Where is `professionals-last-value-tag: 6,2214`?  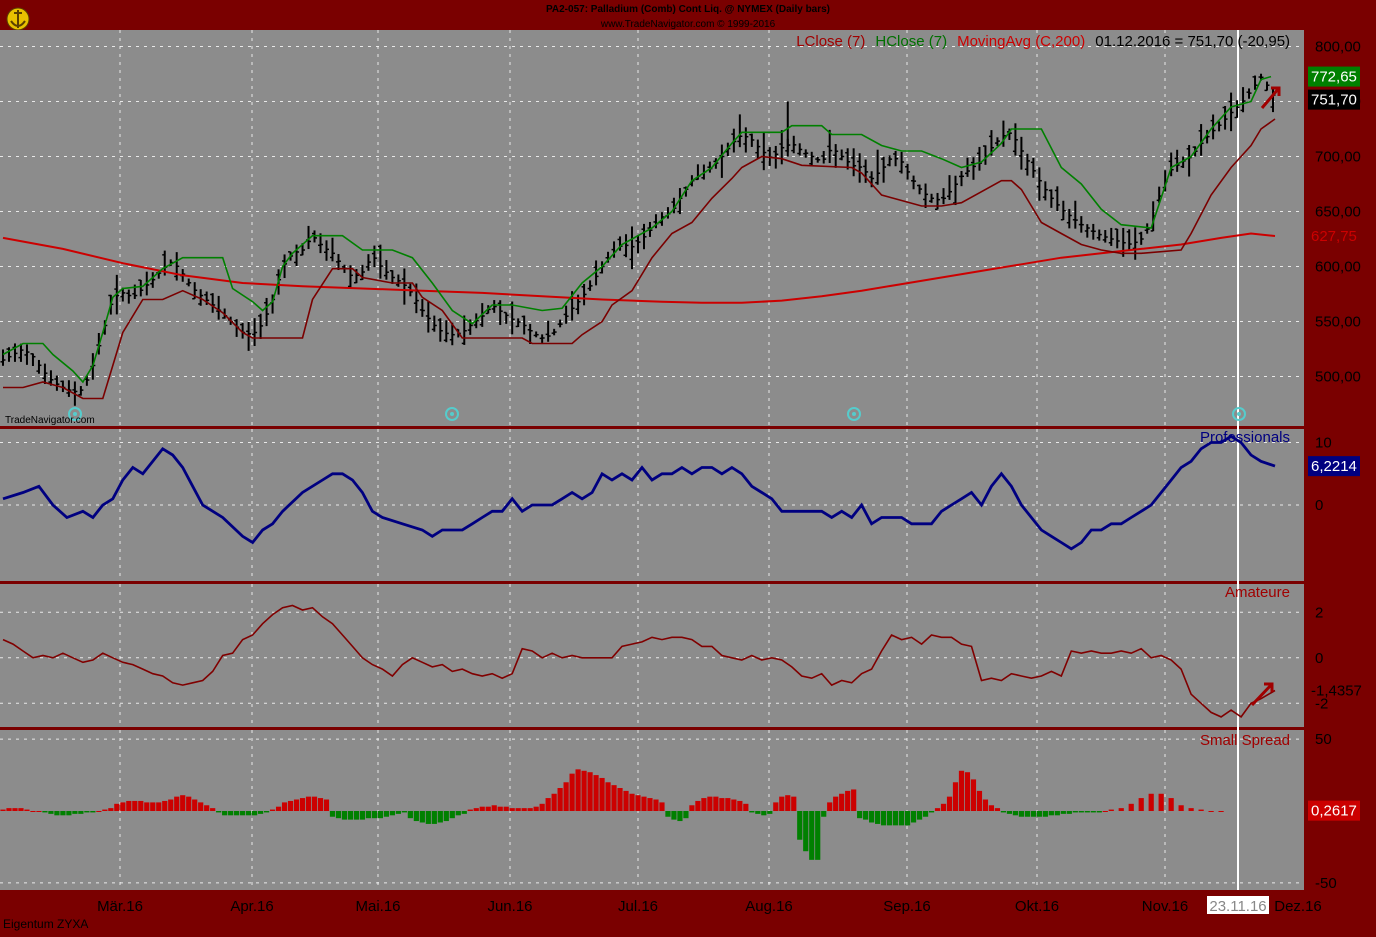 professionals-last-value-tag: 6,2214 is located at coordinates (1334, 466).